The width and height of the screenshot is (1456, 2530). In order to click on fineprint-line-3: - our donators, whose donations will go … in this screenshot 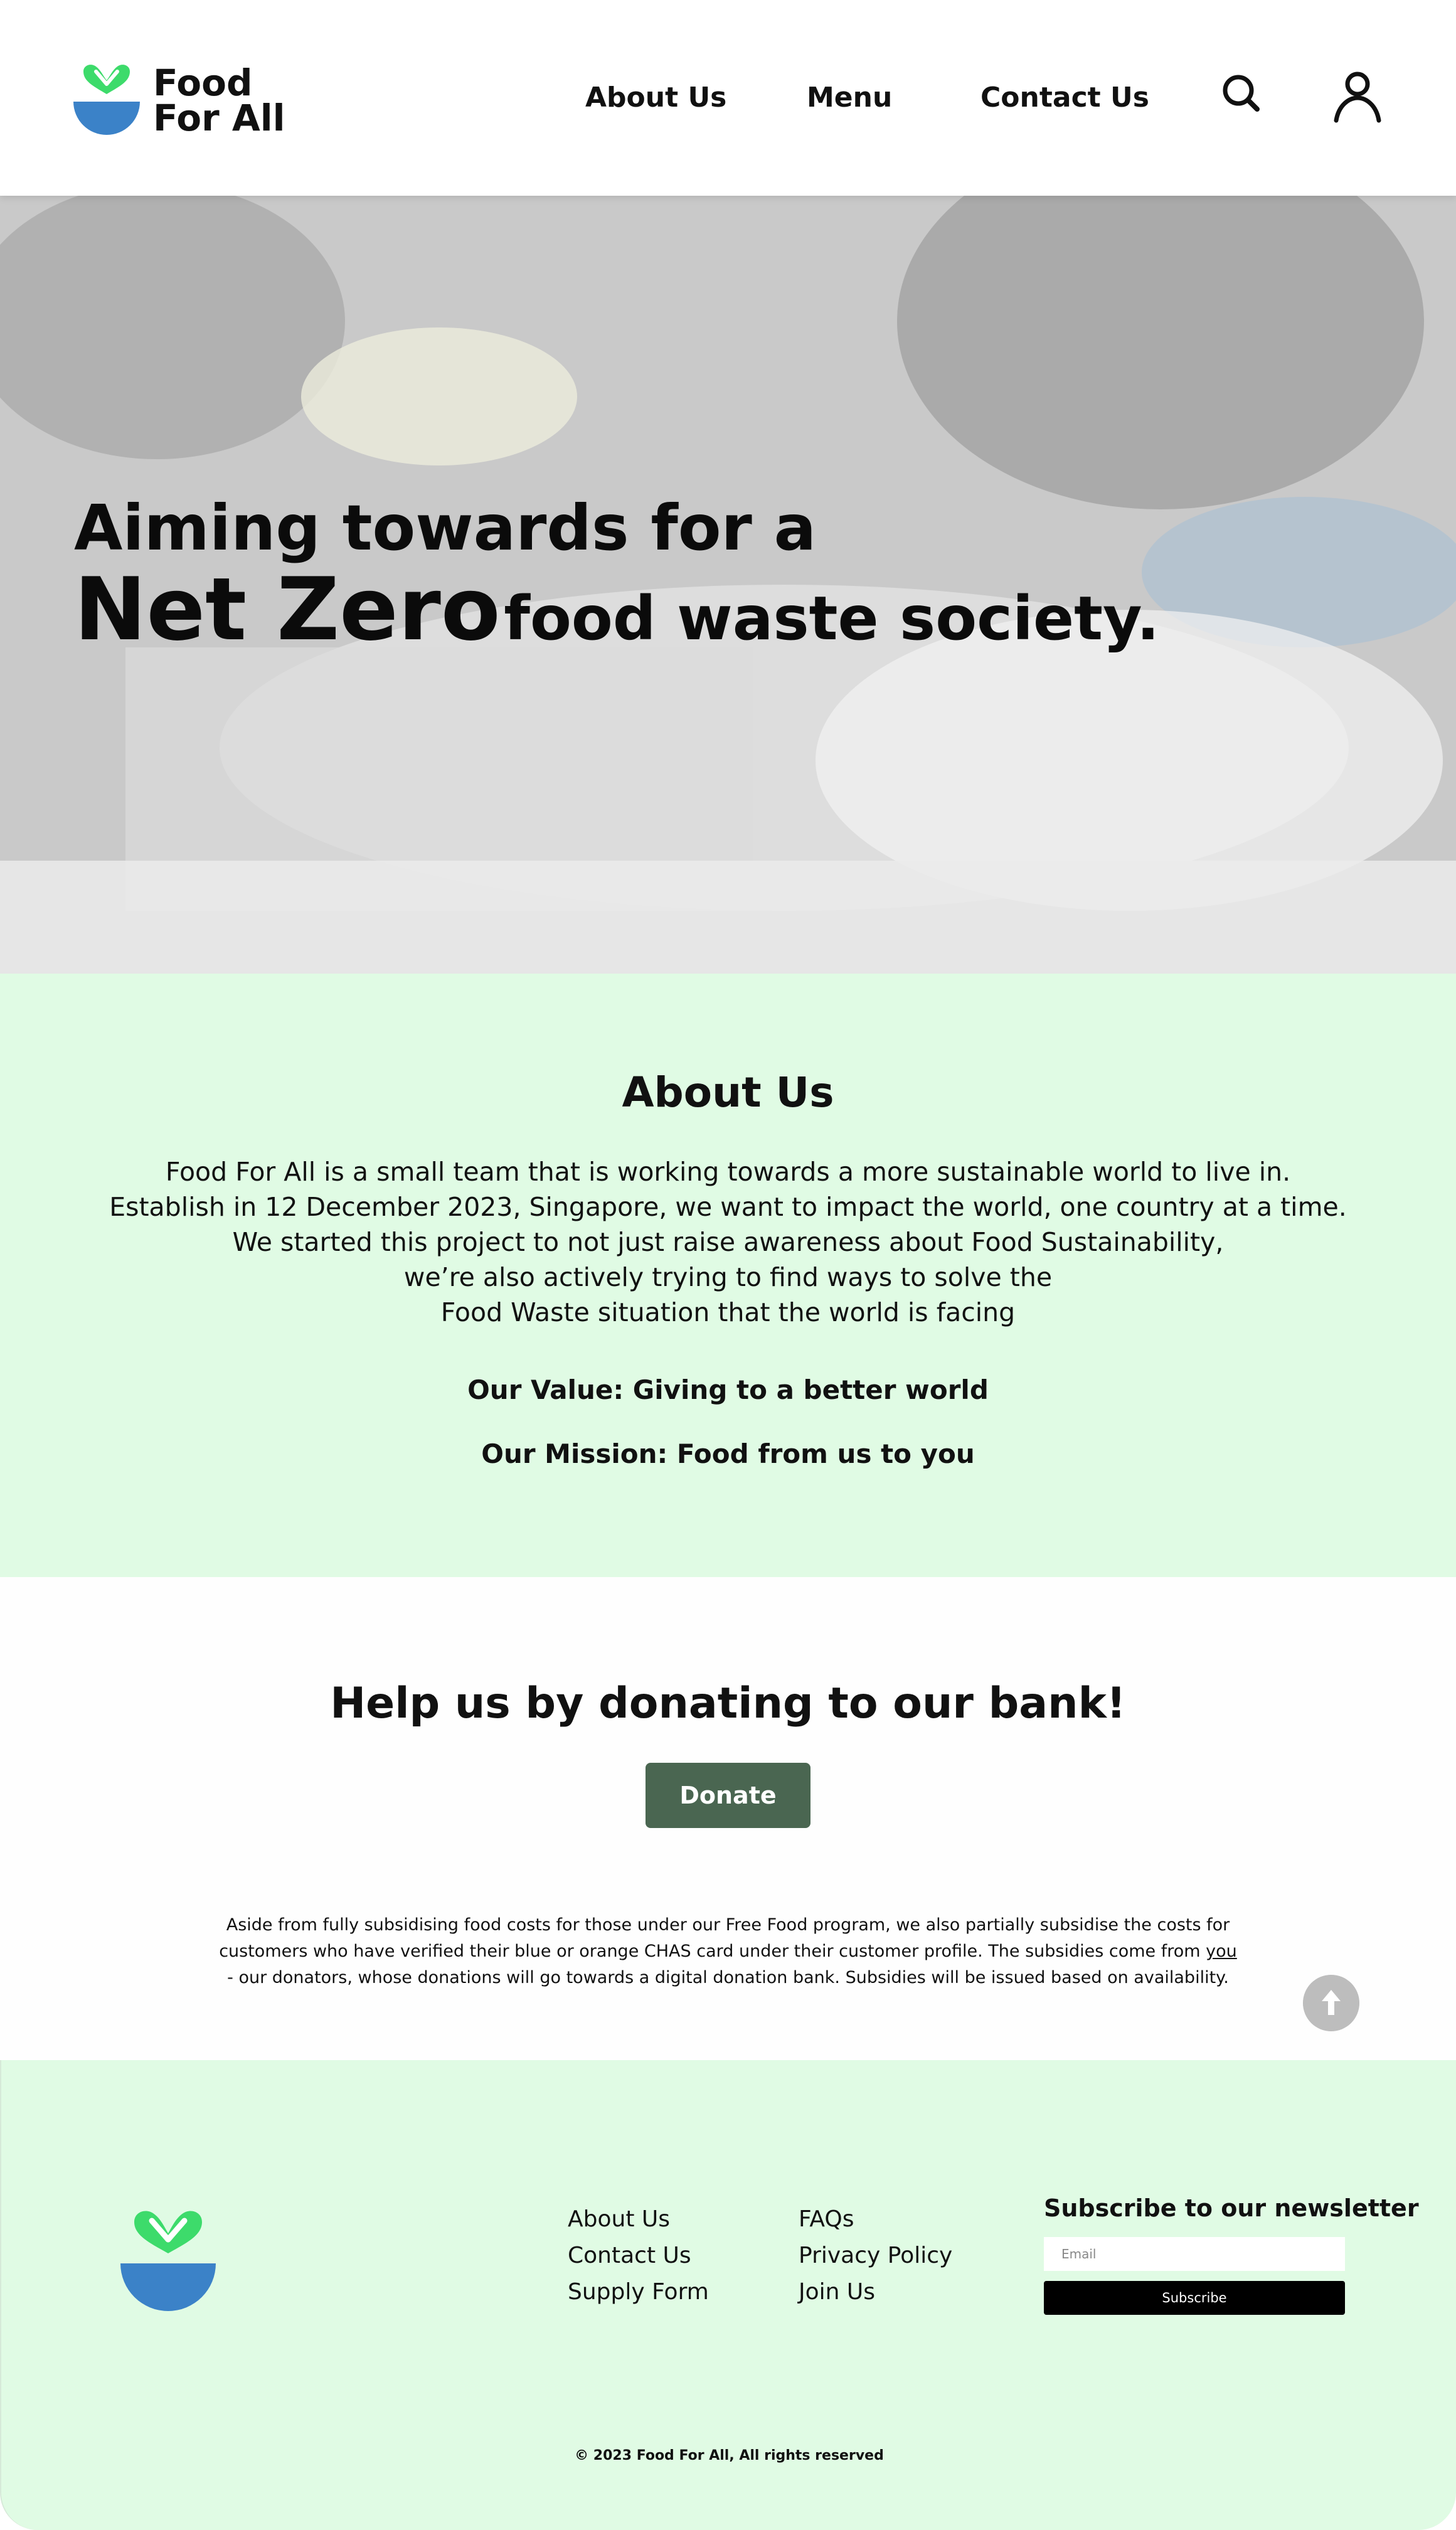, I will do `click(728, 1977)`.